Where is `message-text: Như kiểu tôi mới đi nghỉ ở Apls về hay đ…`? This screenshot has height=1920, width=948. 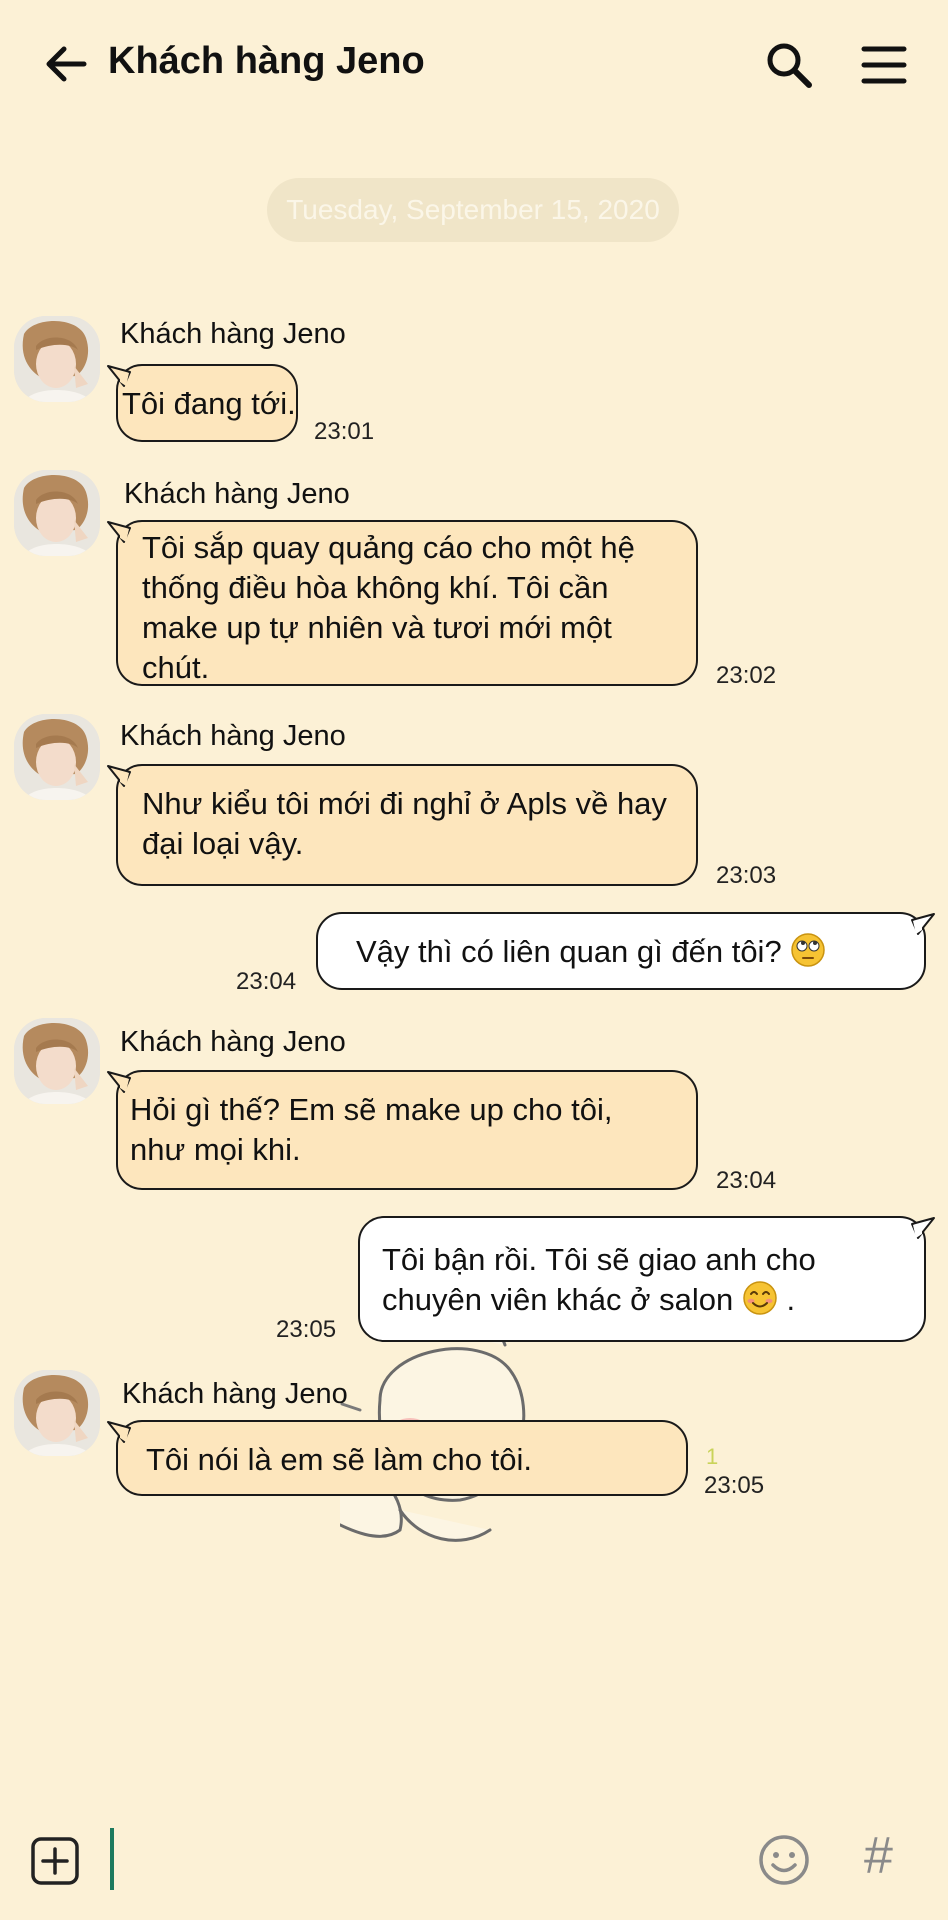 message-text: Như kiểu tôi mới đi nghỉ ở Apls về hay đ… is located at coordinates (404, 823).